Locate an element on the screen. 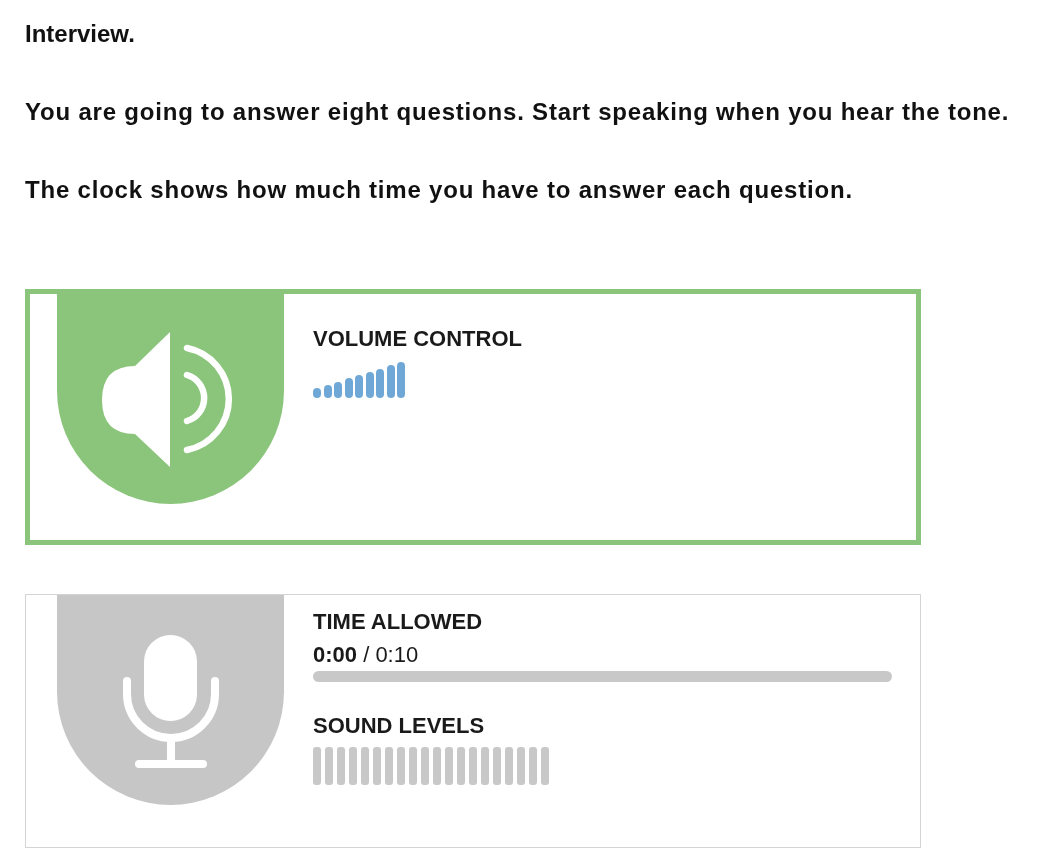 Image resolution: width=1064 pixels, height=864 pixels. instruction-text: The clock shows how much time you have to answer each question. is located at coordinates (439, 190).